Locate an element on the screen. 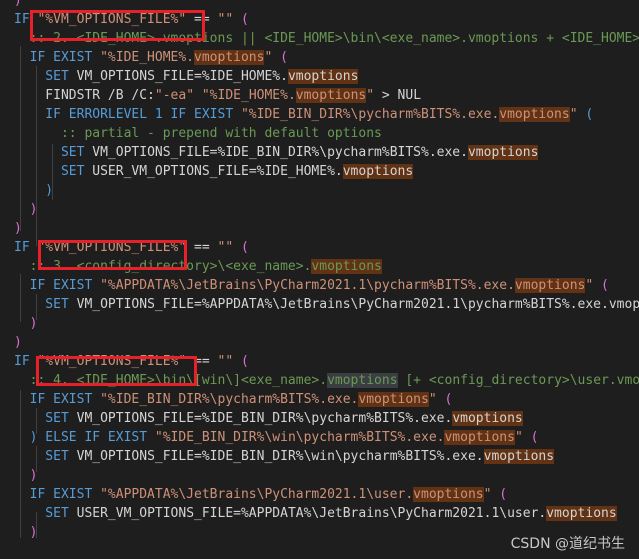 The height and width of the screenshot is (559, 639). code-line: SET VM_OPTIONS_FILE=%IDE_HOME%.vmoptions is located at coordinates (186, 76).